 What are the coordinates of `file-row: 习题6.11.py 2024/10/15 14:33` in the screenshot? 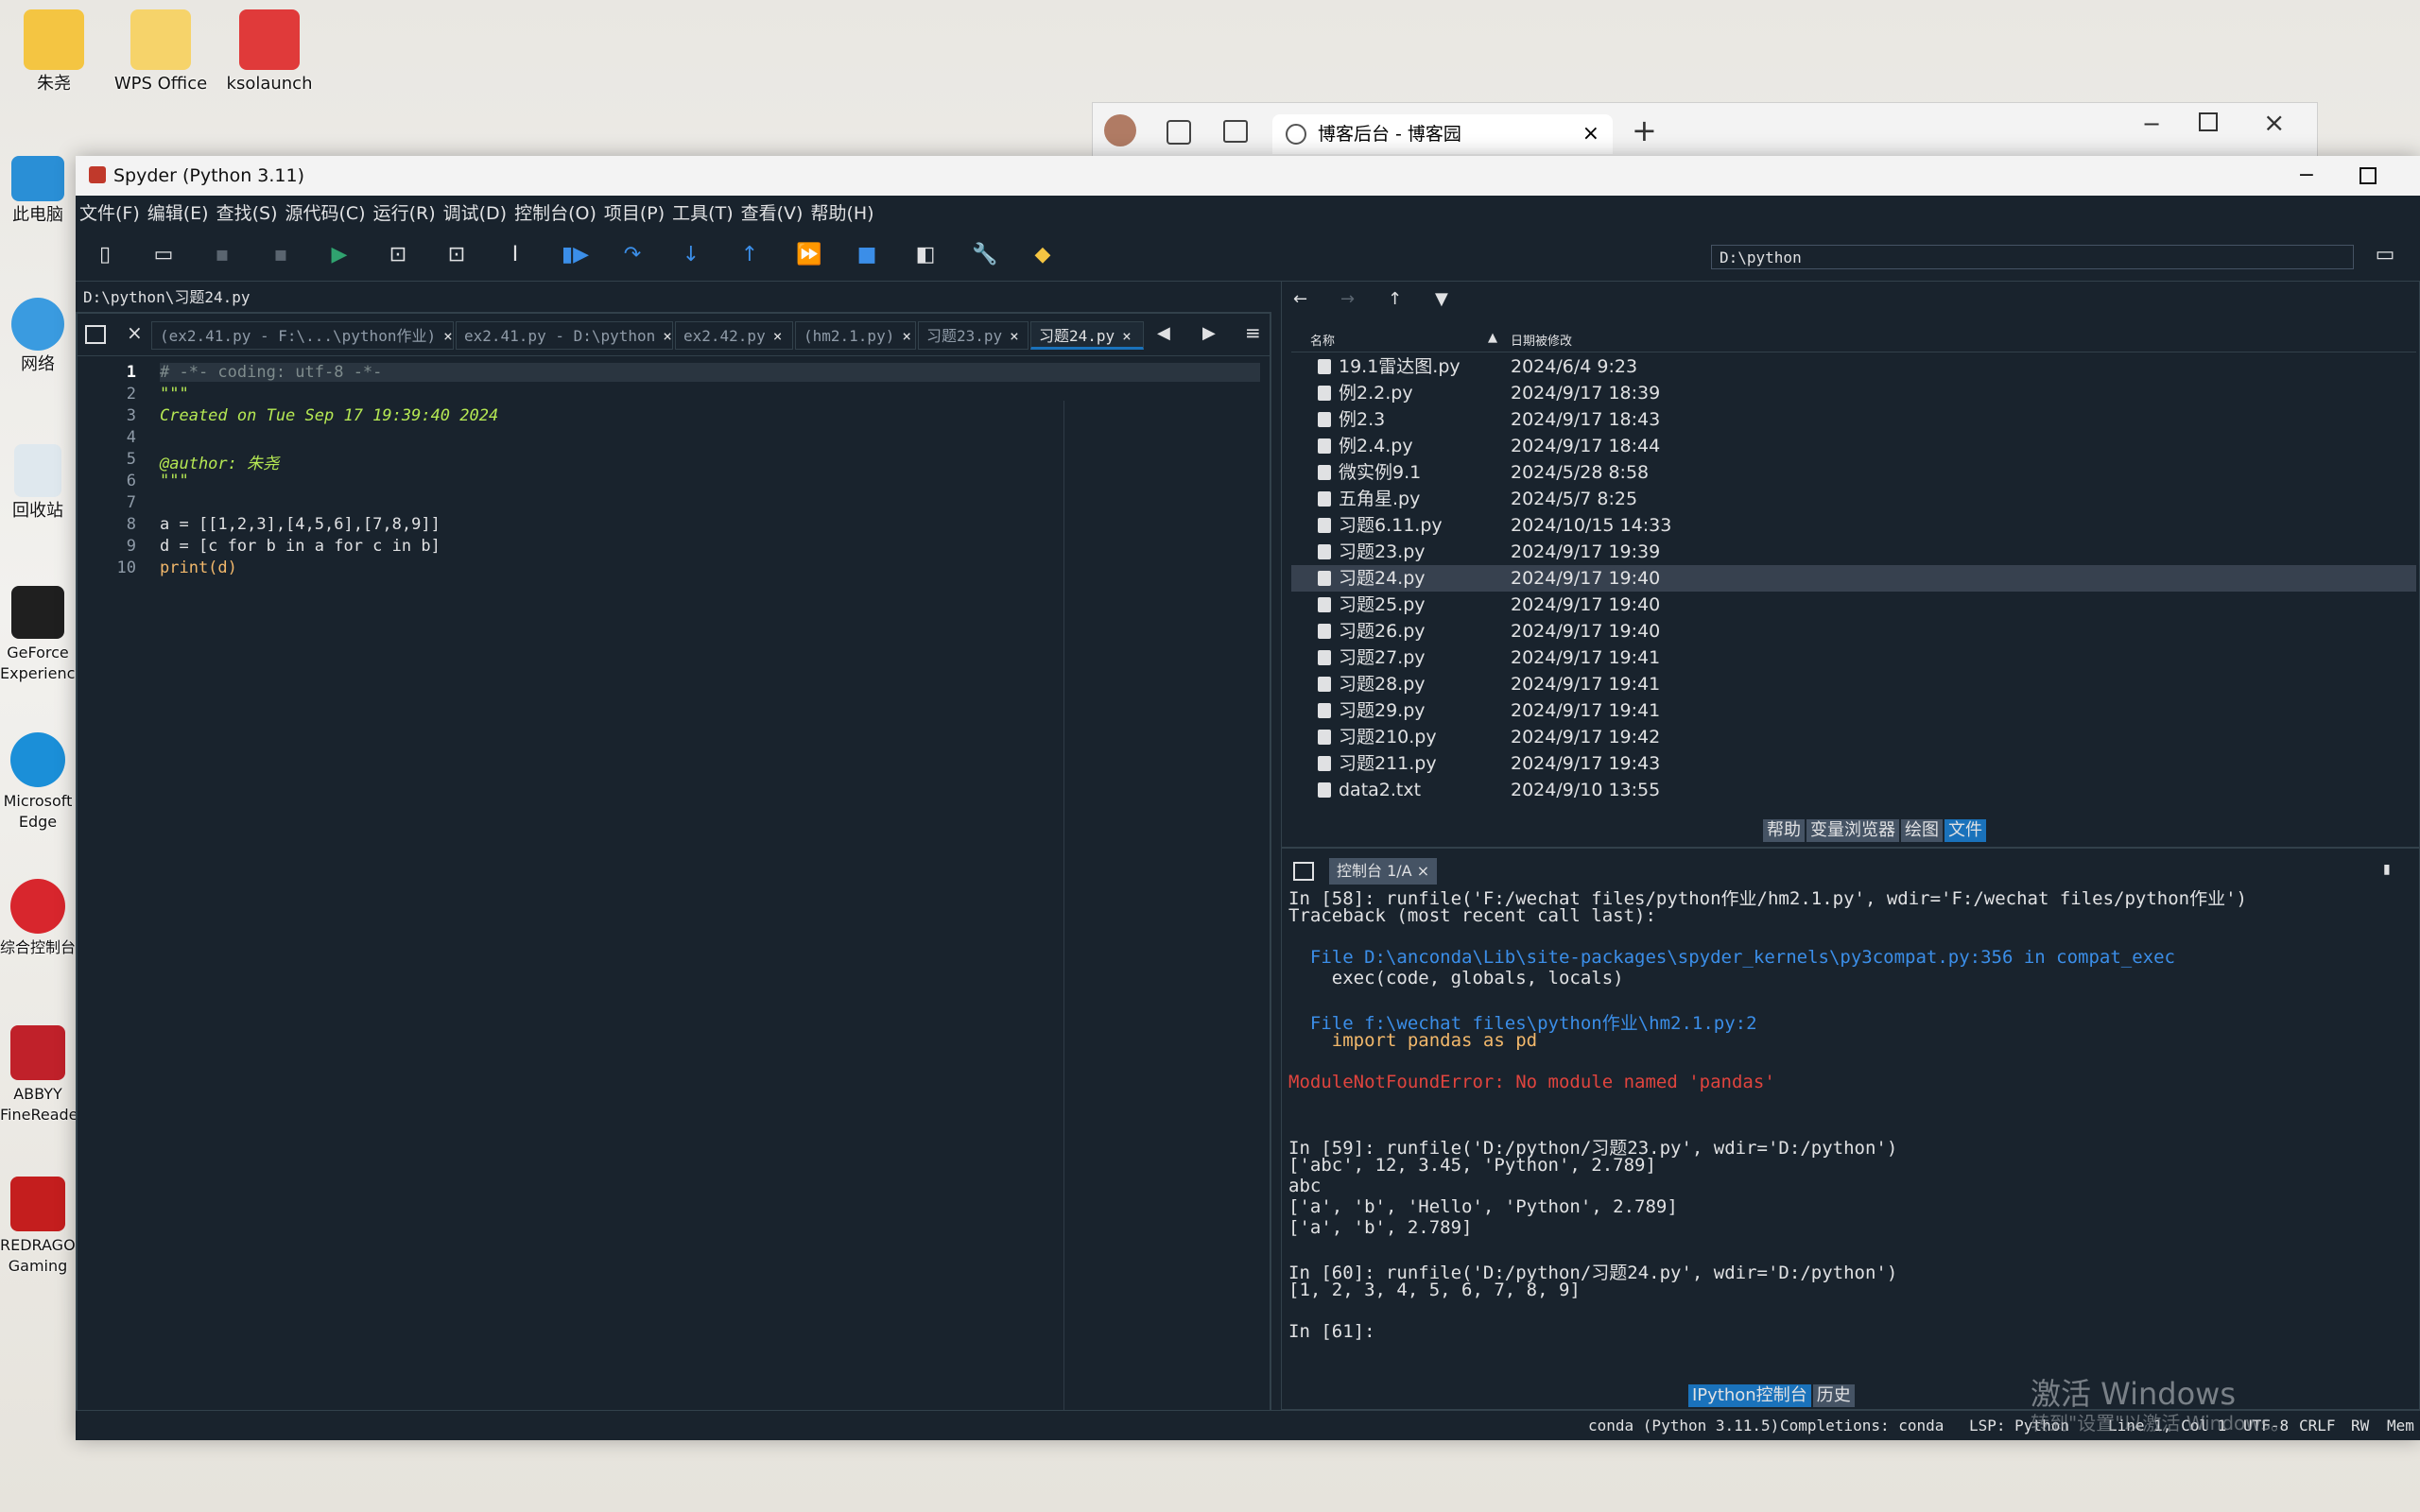 It's located at (1853, 525).